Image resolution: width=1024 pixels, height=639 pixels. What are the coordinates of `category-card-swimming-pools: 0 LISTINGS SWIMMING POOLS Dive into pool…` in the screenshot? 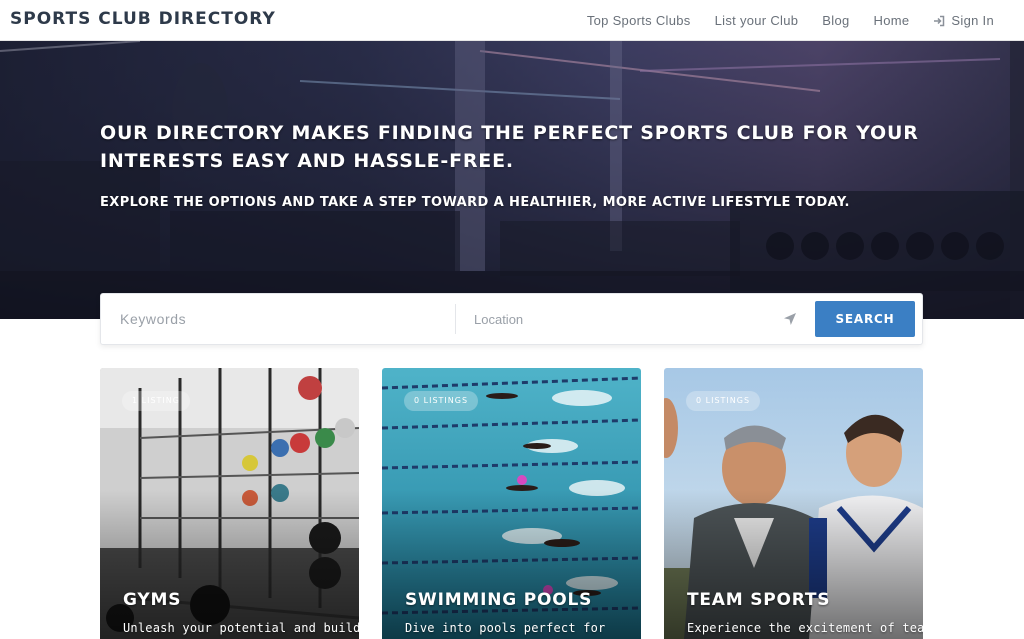 It's located at (511, 503).